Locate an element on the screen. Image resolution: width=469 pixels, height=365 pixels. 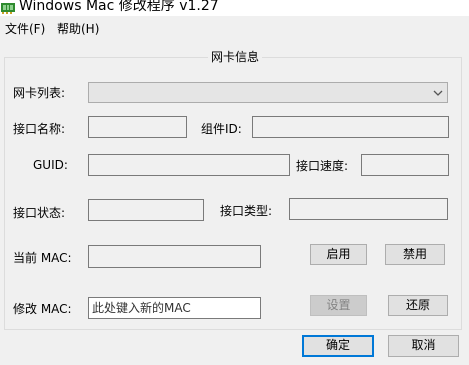
iface-status-field is located at coordinates (146, 210).